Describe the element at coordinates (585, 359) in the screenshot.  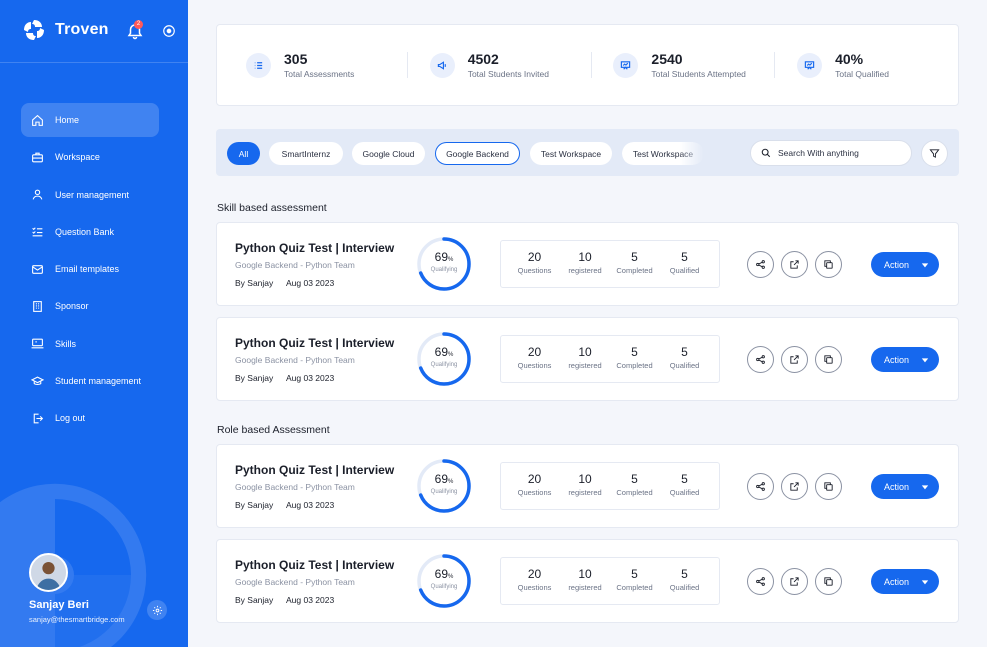
I see `metric-registered: 10 registered` at that location.